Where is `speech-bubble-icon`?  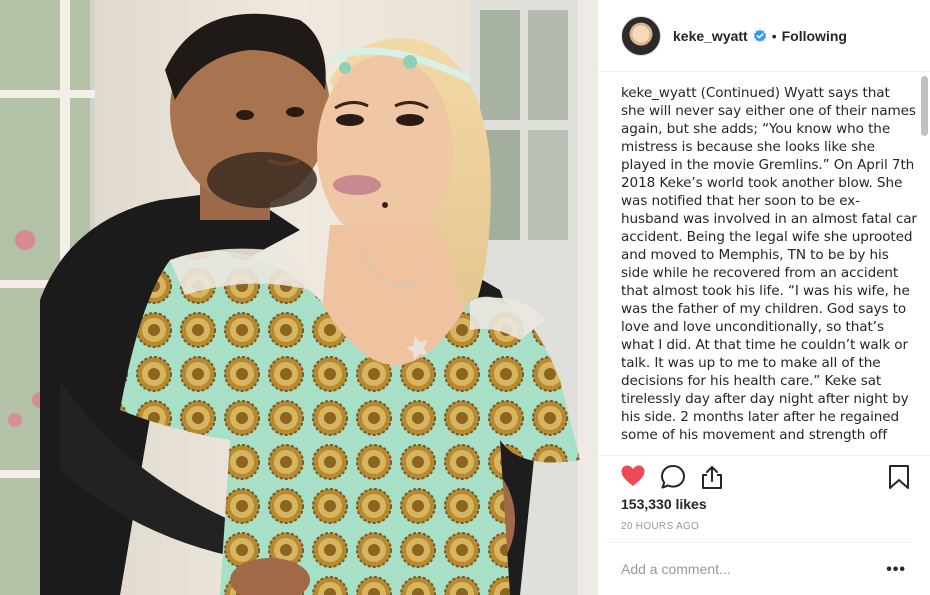 speech-bubble-icon is located at coordinates (673, 477).